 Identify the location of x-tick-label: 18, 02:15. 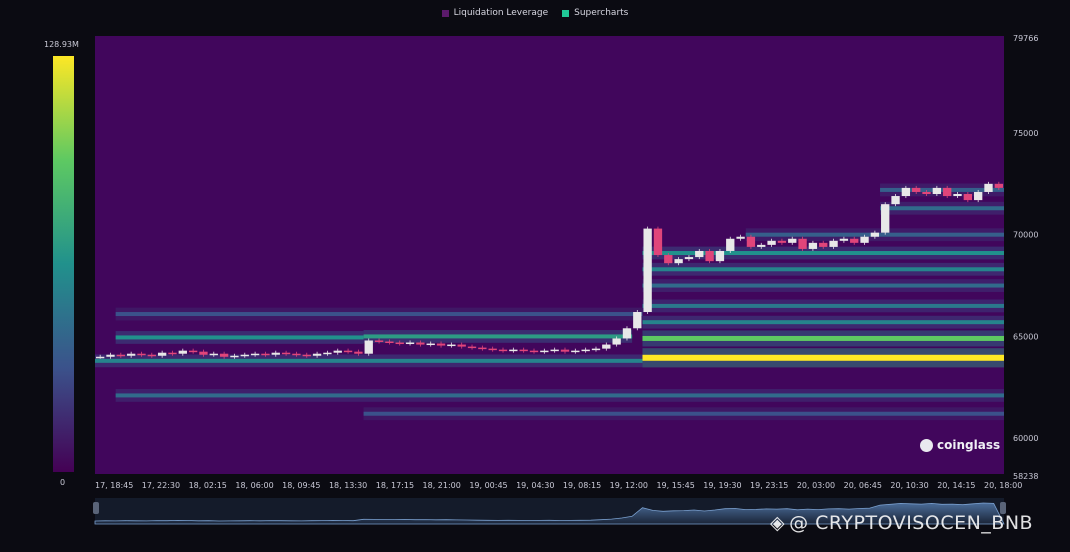
(208, 485).